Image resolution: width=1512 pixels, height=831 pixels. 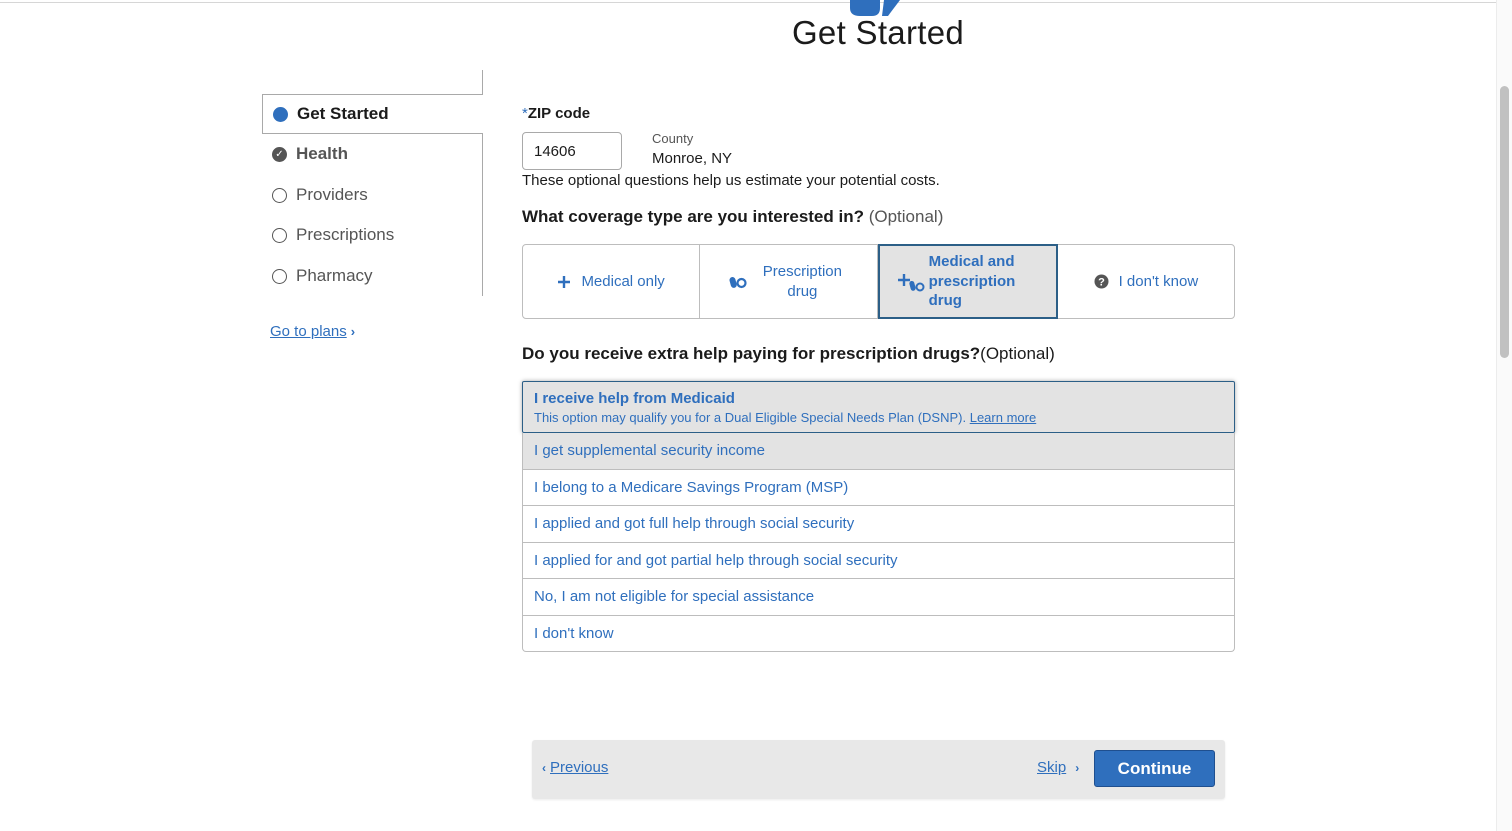 I want to click on top-divider, so click(x=756, y=2).